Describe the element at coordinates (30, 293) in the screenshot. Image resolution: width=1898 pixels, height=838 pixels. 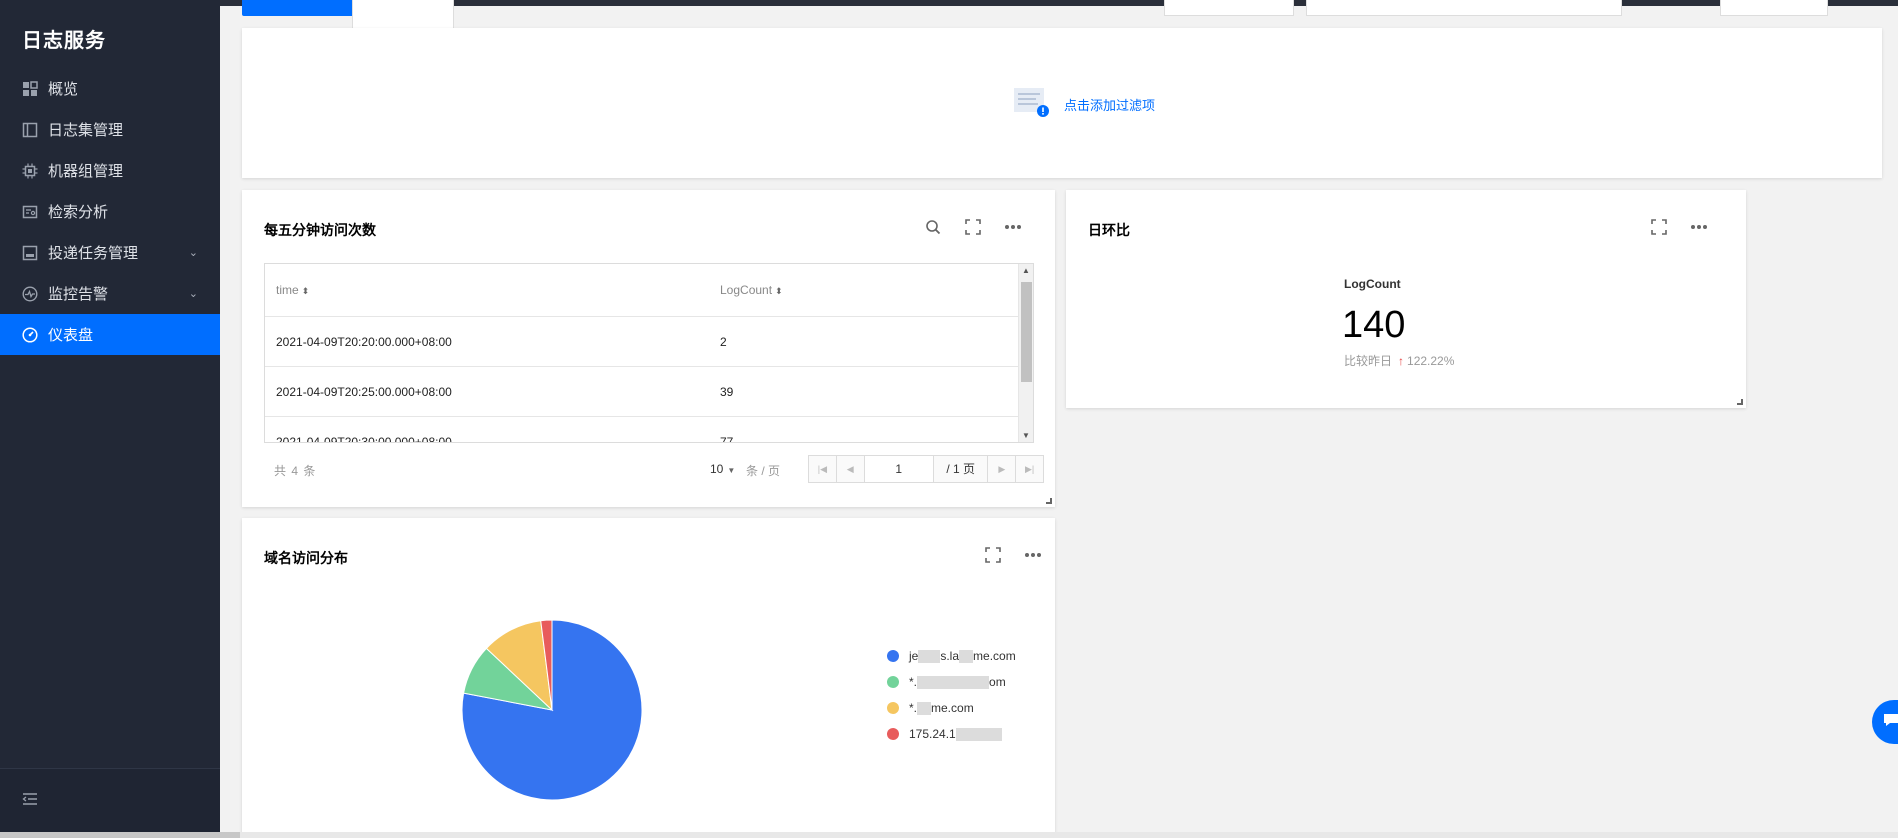
I see `monitor-icon` at that location.